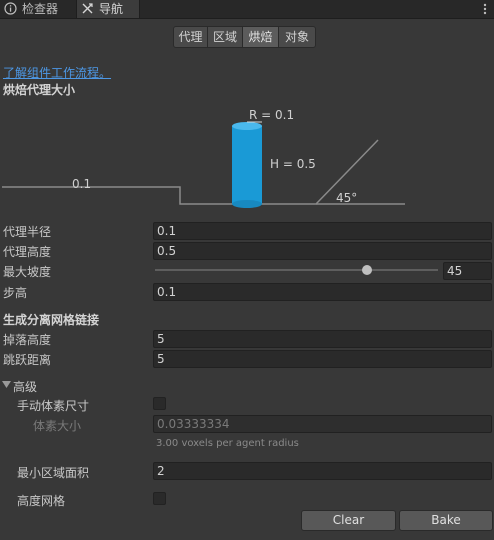 The width and height of the screenshot is (494, 540). Describe the element at coordinates (27, 360) in the screenshot. I see `jump-distance-label: 跳跃距离` at that location.